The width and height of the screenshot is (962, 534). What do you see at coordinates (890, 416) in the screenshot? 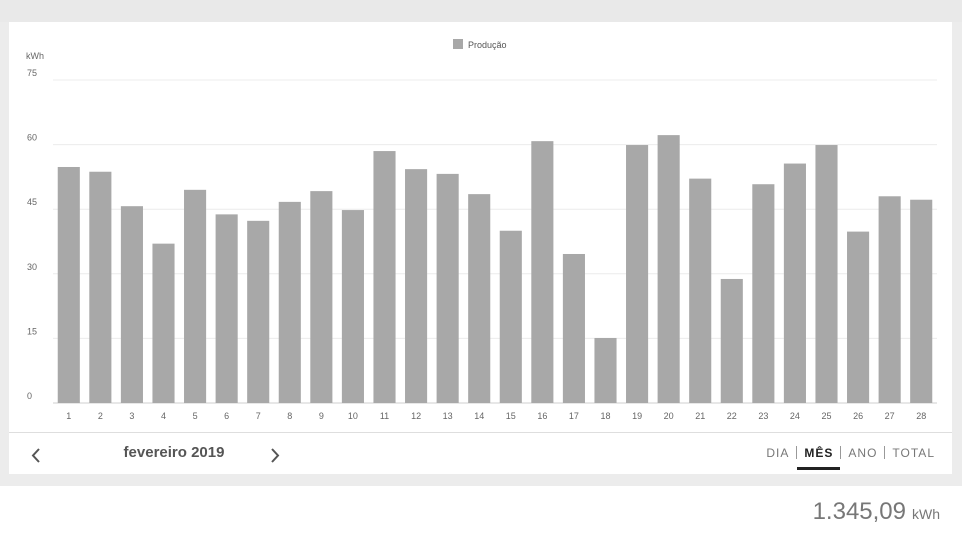
I see `x-tick-label: 27` at bounding box center [890, 416].